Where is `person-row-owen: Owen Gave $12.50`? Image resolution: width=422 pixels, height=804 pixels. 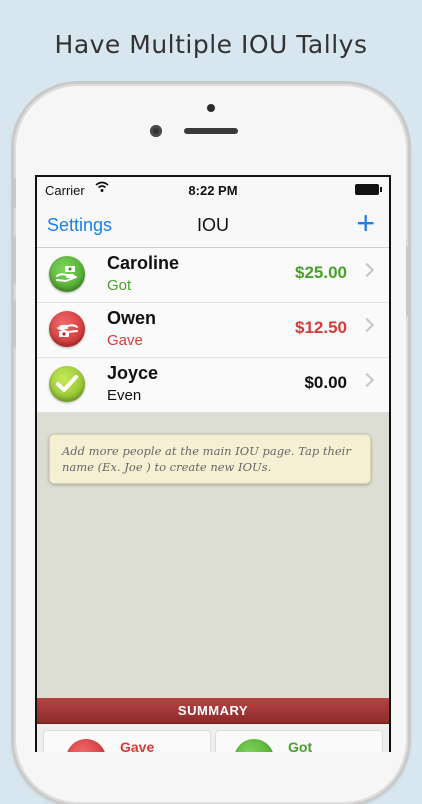 person-row-owen: Owen Gave $12.50 is located at coordinates (213, 330).